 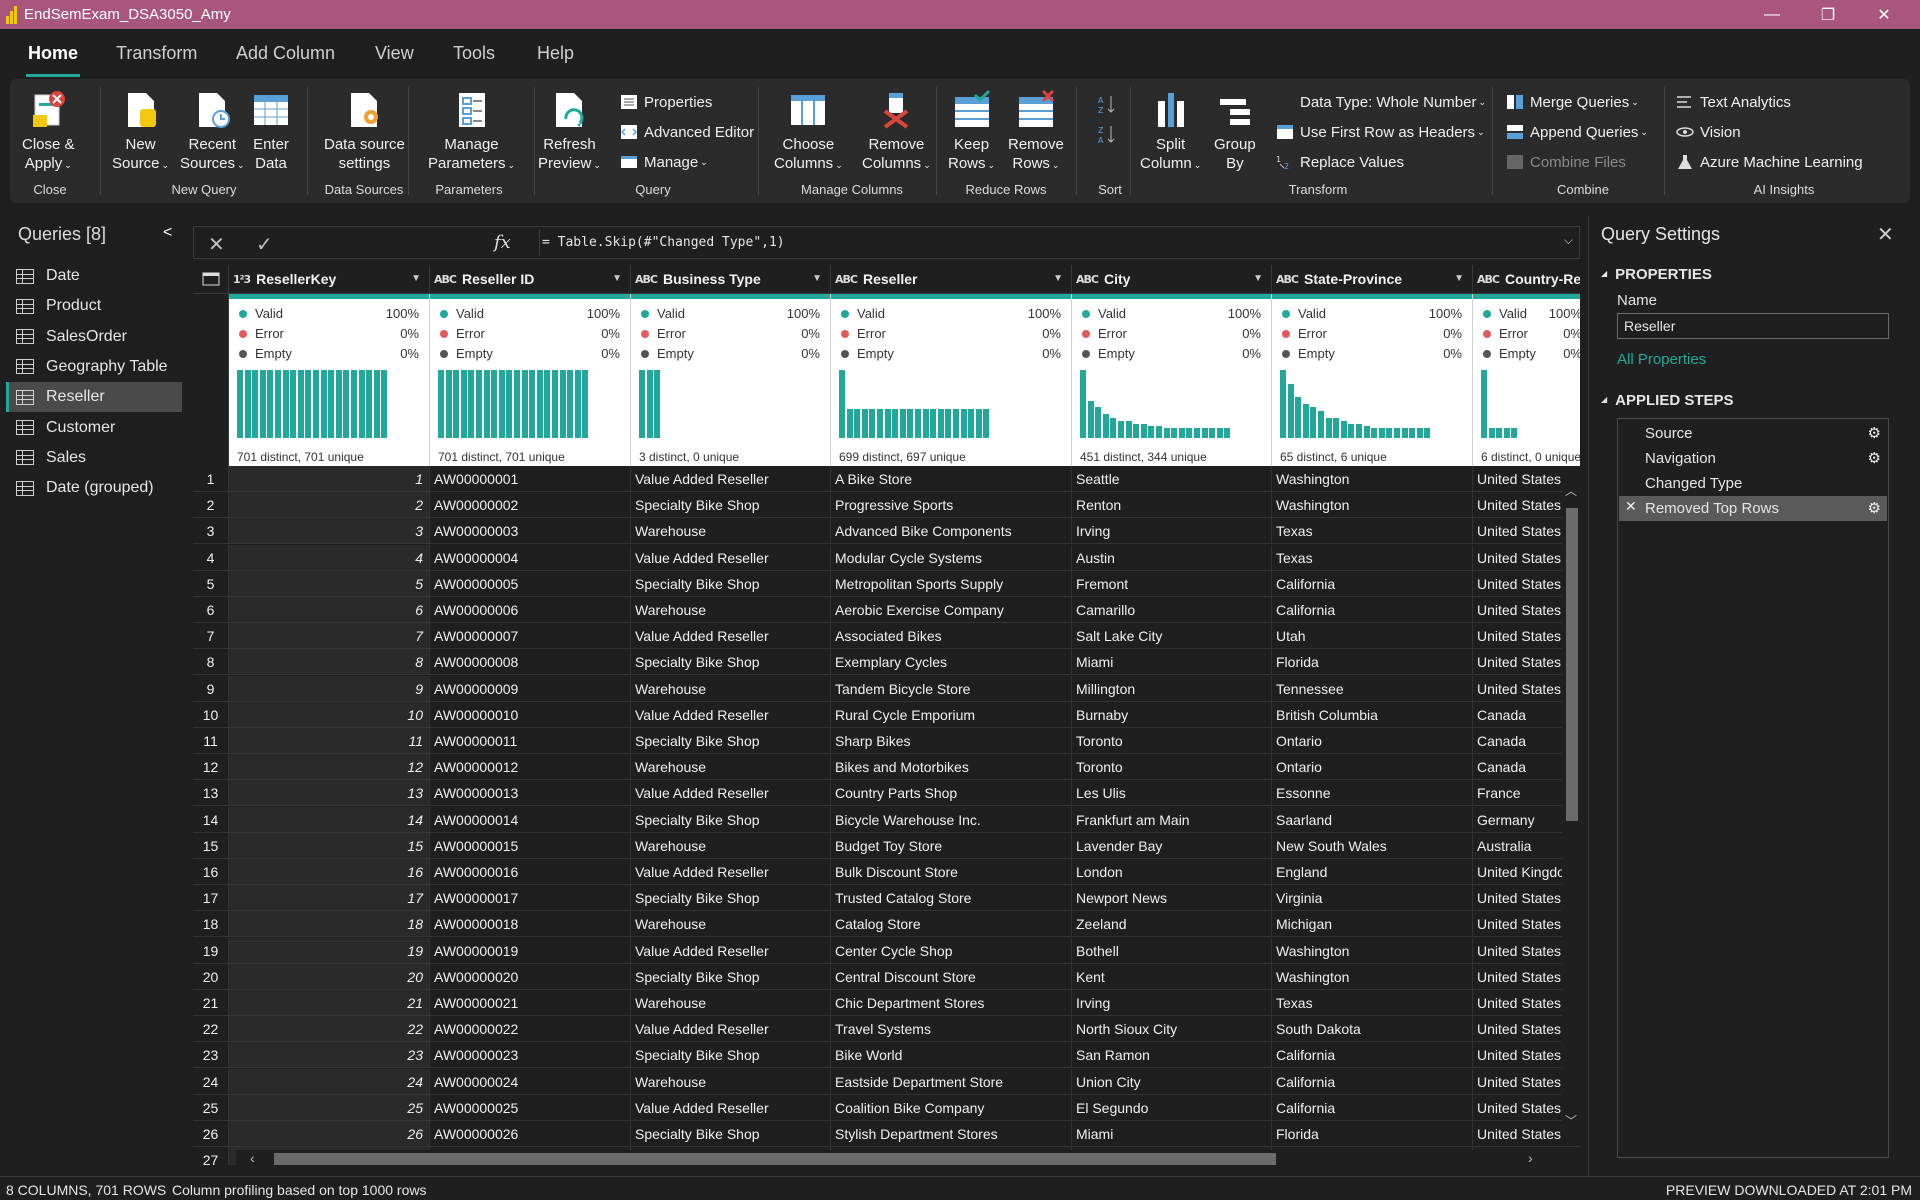 What do you see at coordinates (1753, 433) in the screenshot?
I see `applied-step: Source ⚙` at bounding box center [1753, 433].